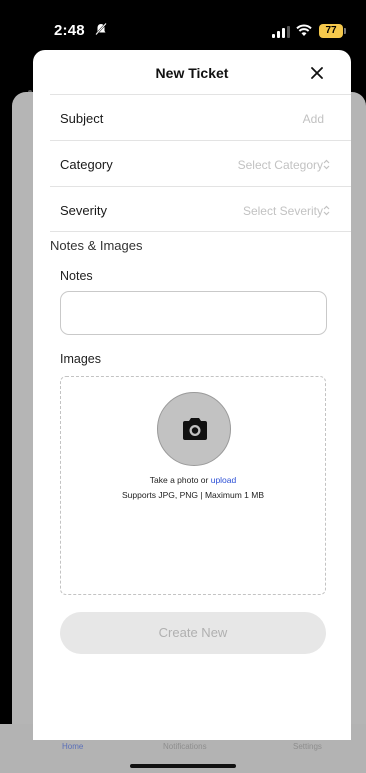  I want to click on severity-label: Severity, so click(83, 210).